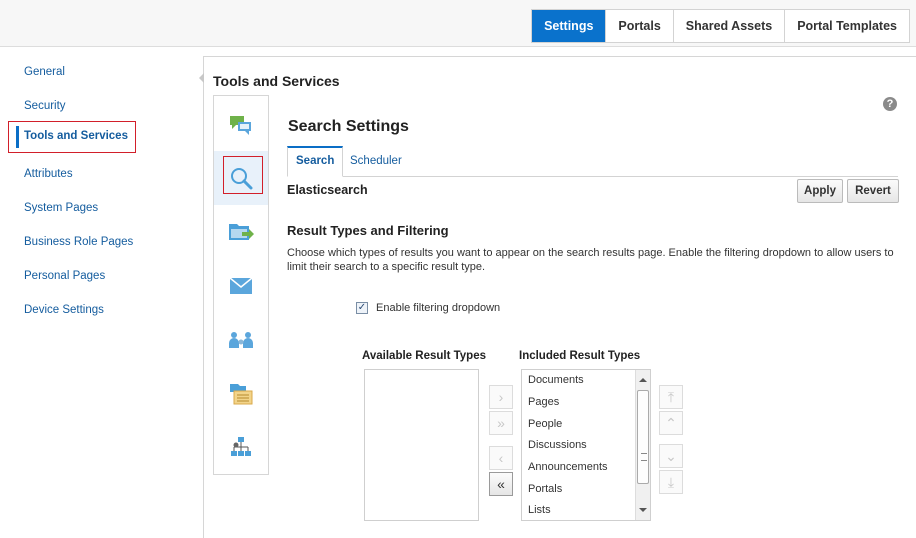 This screenshot has width=916, height=538. What do you see at coordinates (276, 81) in the screenshot?
I see `panel-title: Tools and Services` at bounding box center [276, 81].